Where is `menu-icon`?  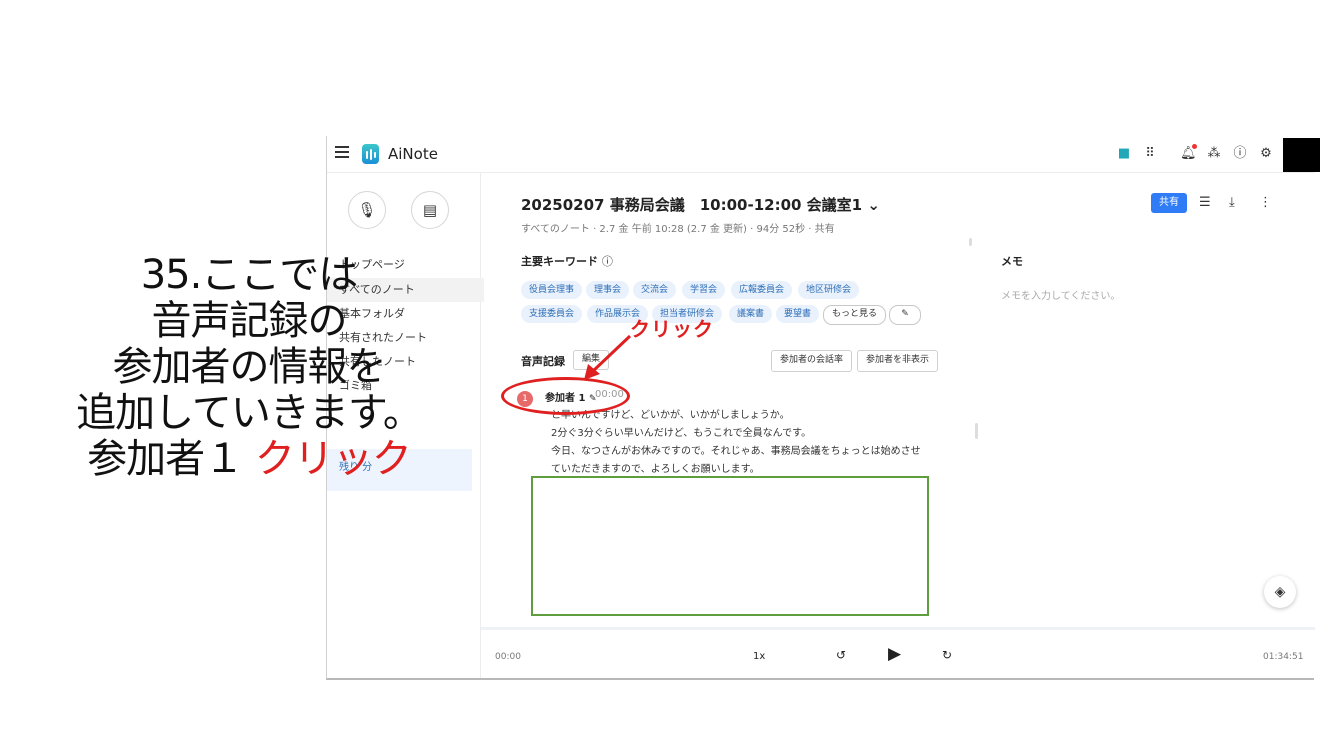
menu-icon is located at coordinates (342, 152).